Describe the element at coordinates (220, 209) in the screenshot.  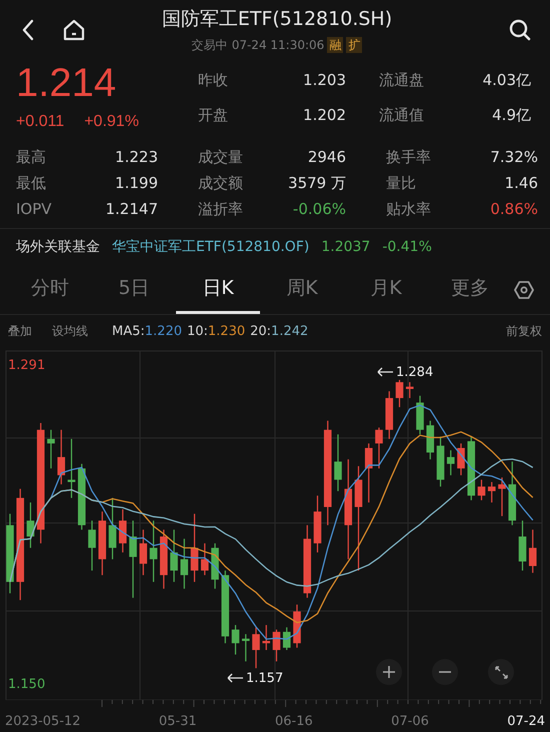
I see `stat-label: 溢折率` at that location.